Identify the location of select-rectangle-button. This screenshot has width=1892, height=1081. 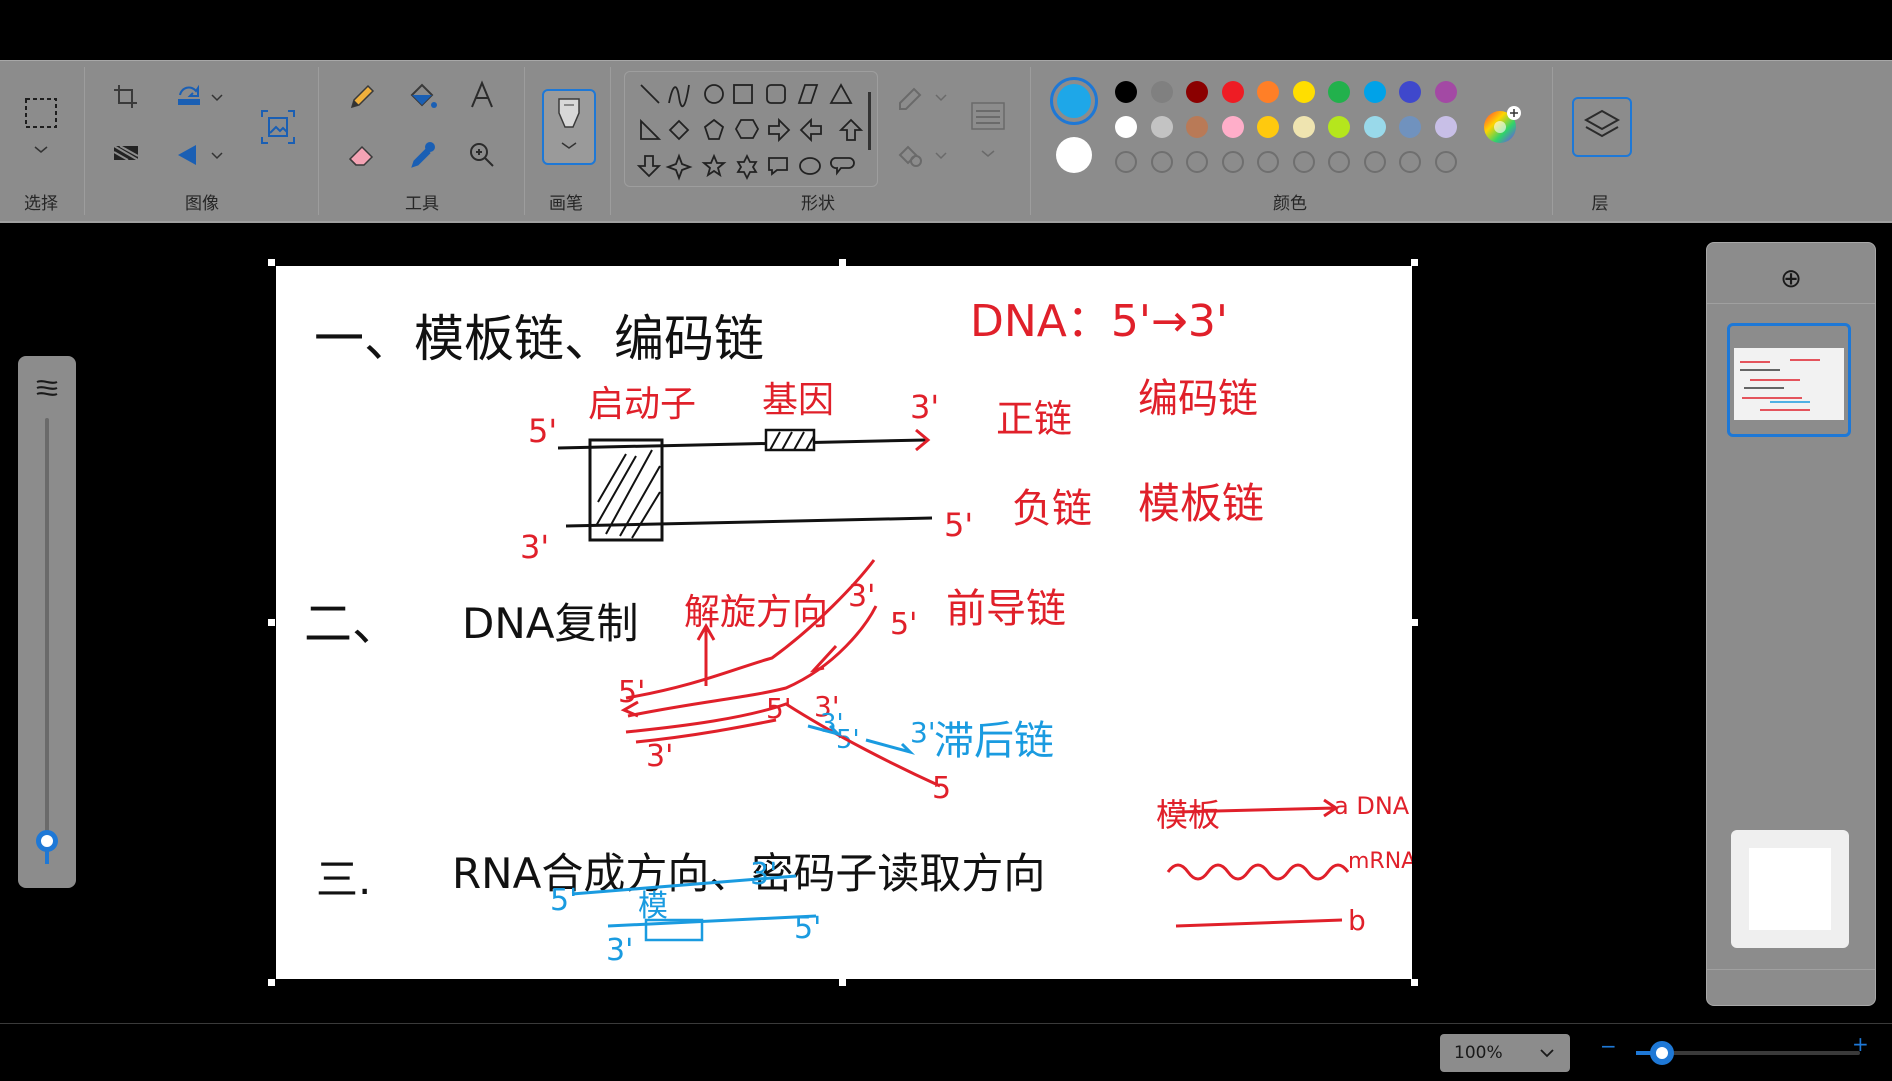
(42, 125).